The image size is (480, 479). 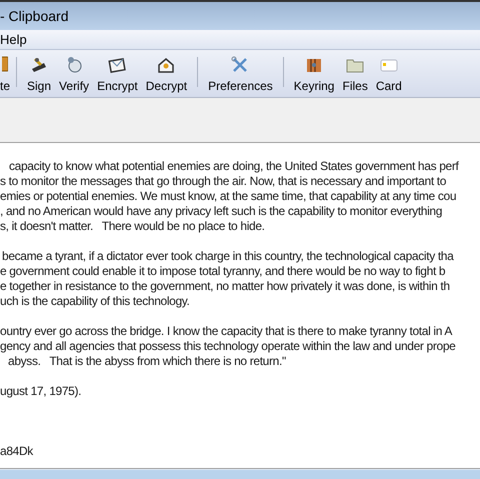 I want to click on toolbar-button: Sign, so click(x=39, y=74).